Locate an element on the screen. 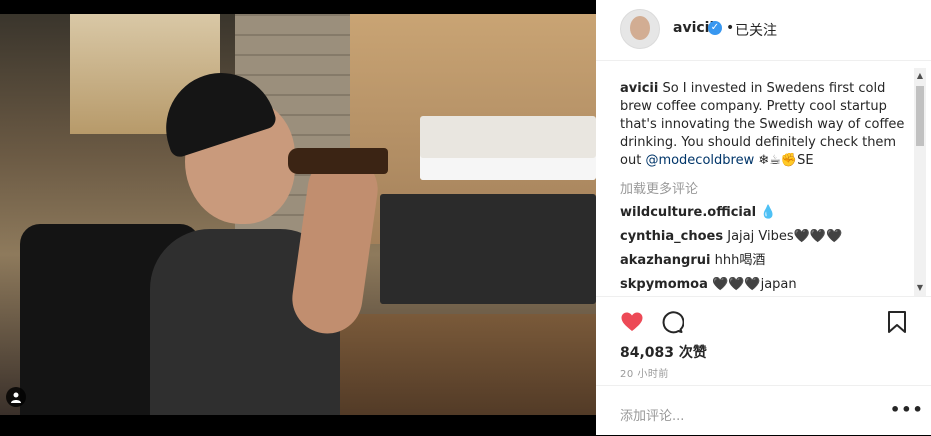 This screenshot has width=931, height=436. photo-keyboard-top is located at coordinates (508, 148).